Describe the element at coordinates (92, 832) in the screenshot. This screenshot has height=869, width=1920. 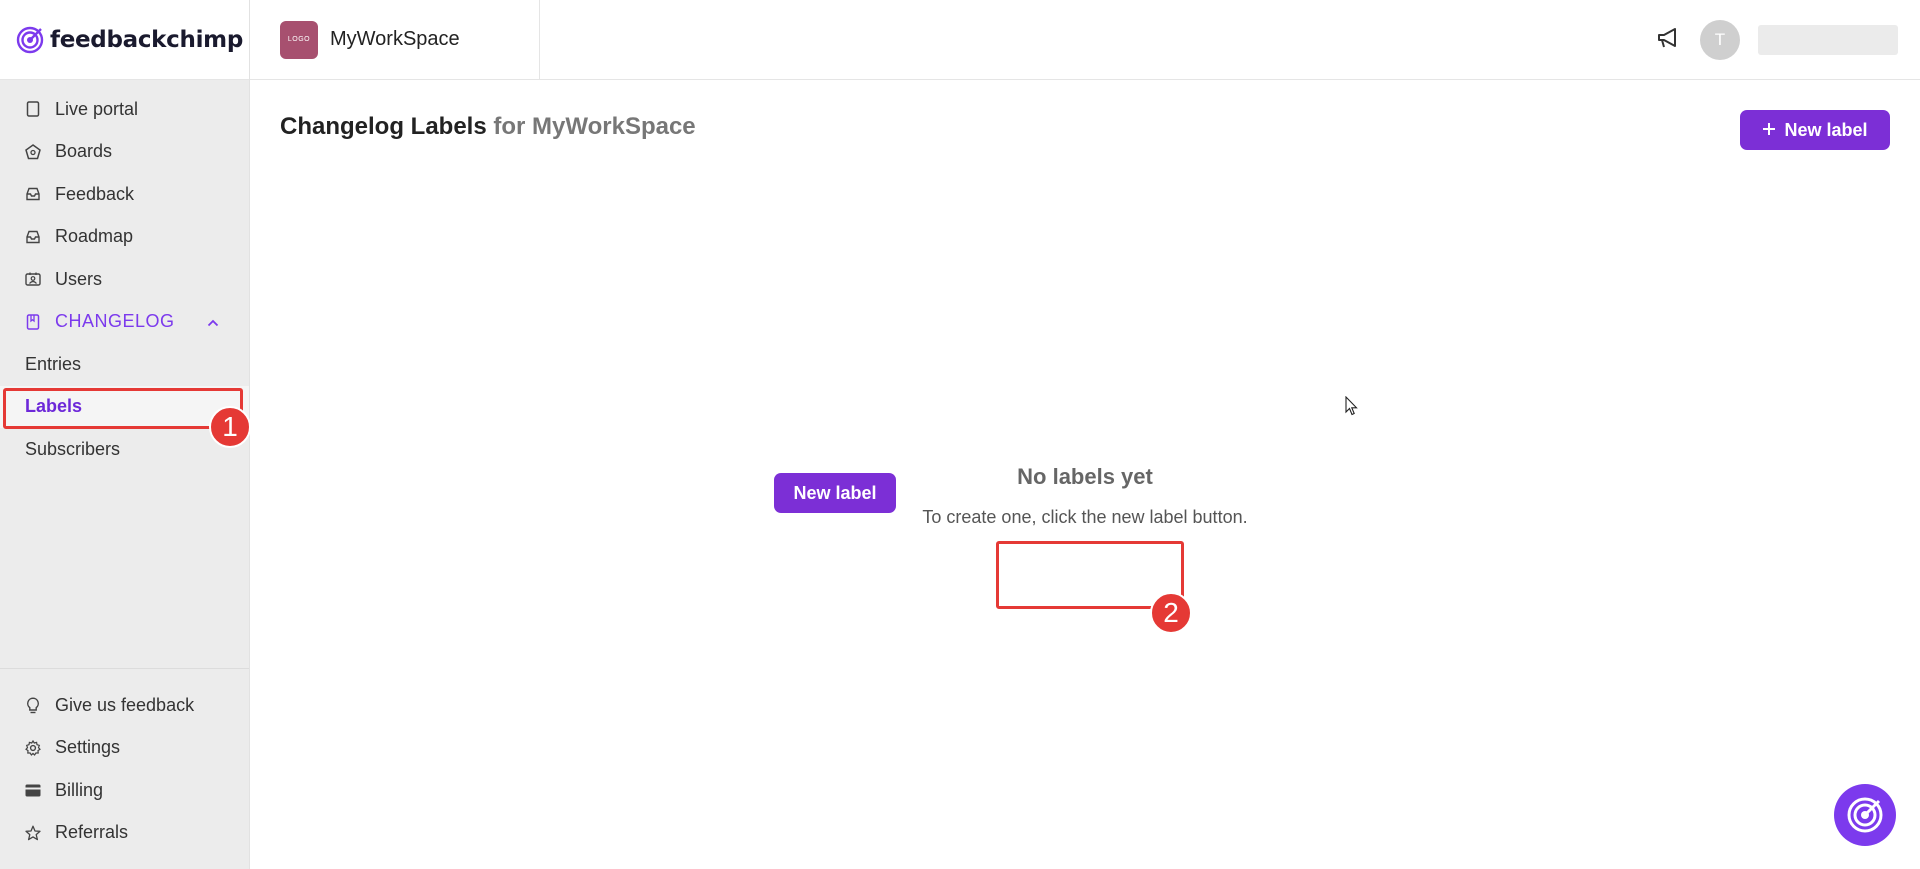
I see `sidebar-item-label: Referrals` at that location.